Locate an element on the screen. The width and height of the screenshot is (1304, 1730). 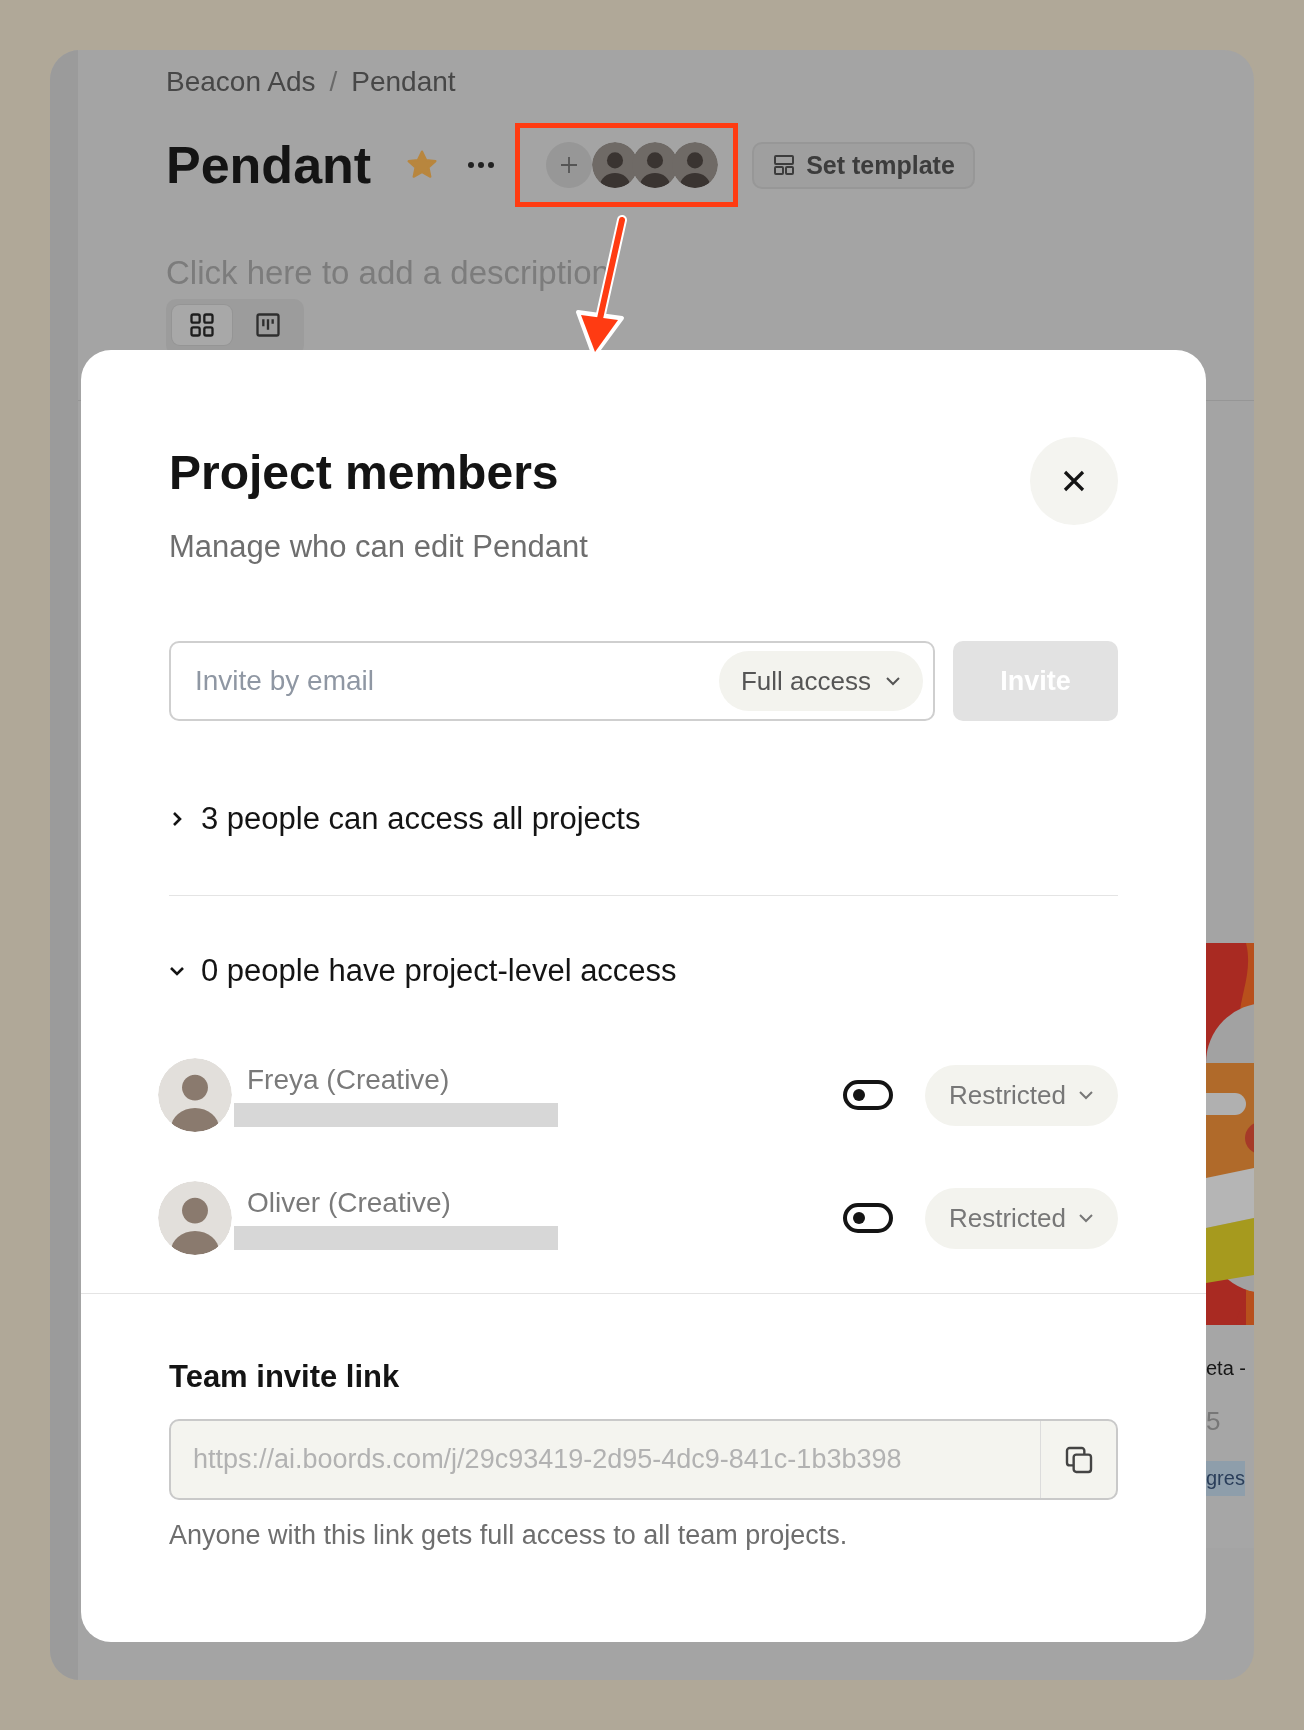
member-name: Freya (Creative) is located at coordinates (349, 1080).